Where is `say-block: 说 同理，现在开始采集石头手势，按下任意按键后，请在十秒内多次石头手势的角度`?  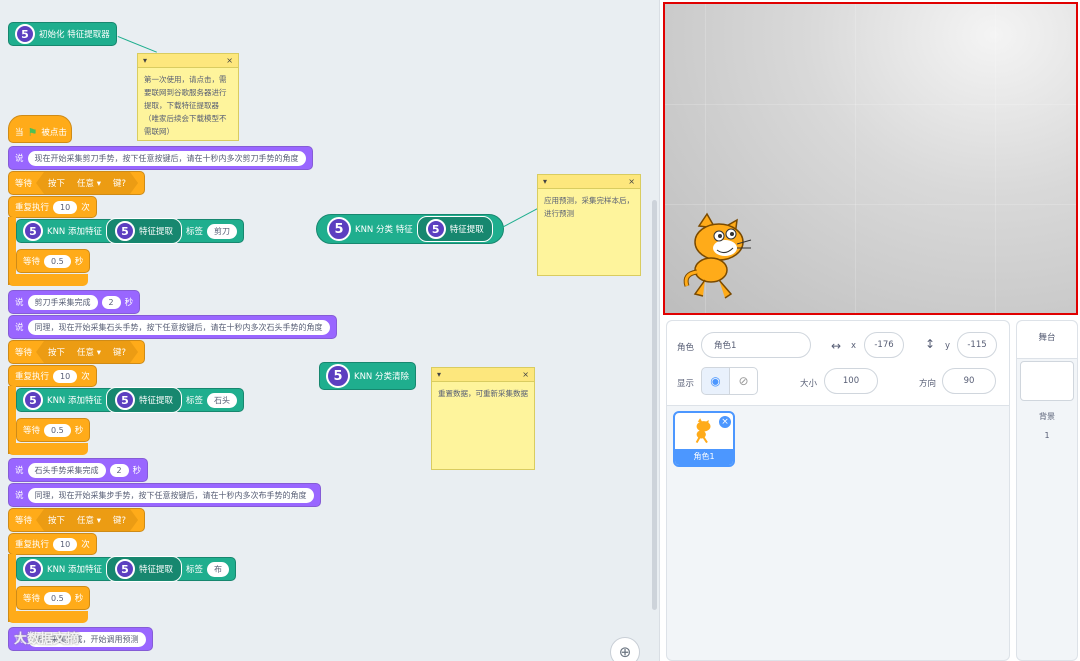 say-block: 说 同理，现在开始采集石头手势，按下任意按键后，请在十秒内多次石头手势的角度 is located at coordinates (172, 327).